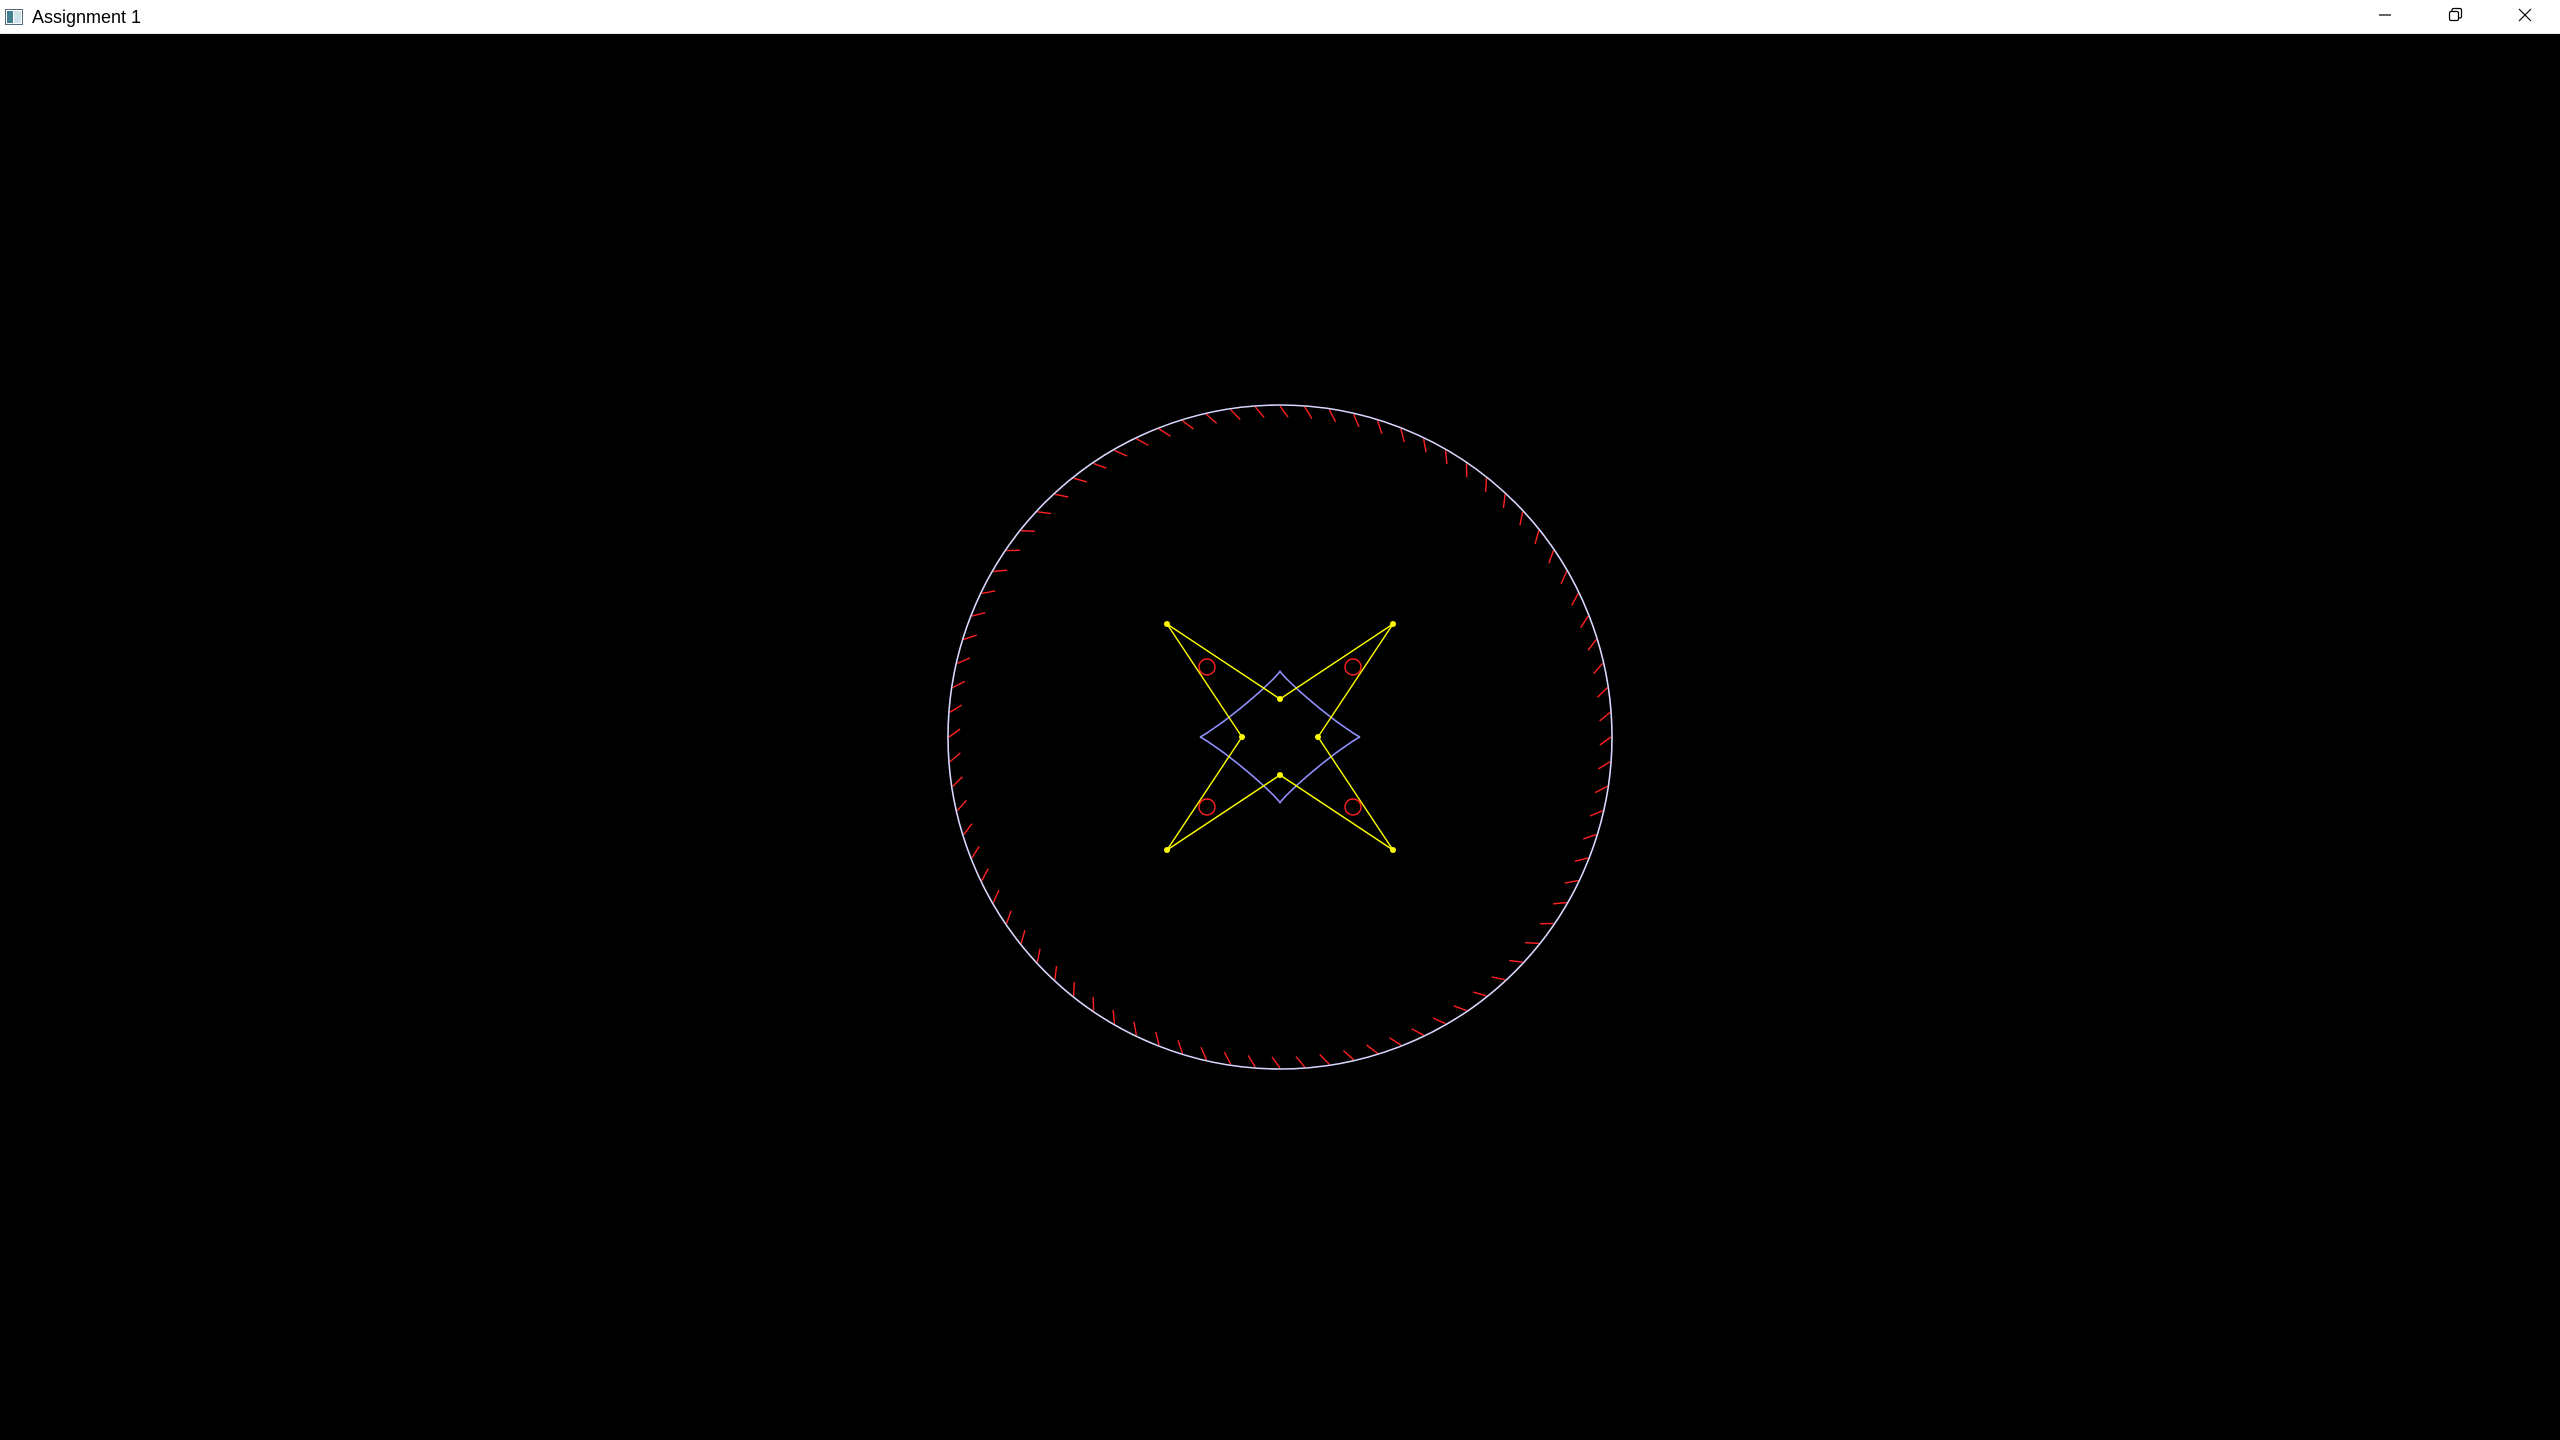 The width and height of the screenshot is (2560, 1440). I want to click on circle-tick-marks, so click(1280, 737).